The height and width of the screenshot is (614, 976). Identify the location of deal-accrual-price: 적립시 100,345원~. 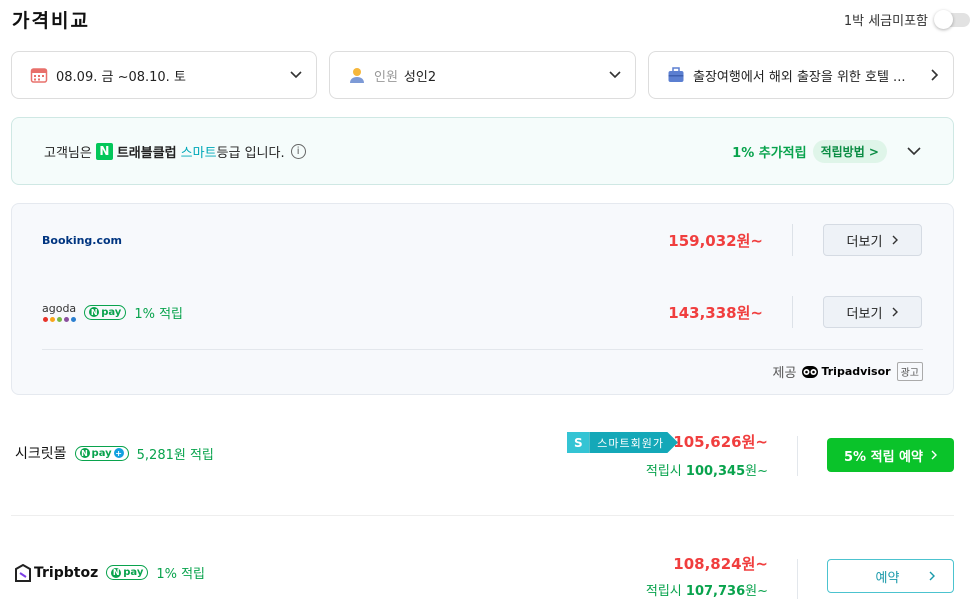
(707, 469).